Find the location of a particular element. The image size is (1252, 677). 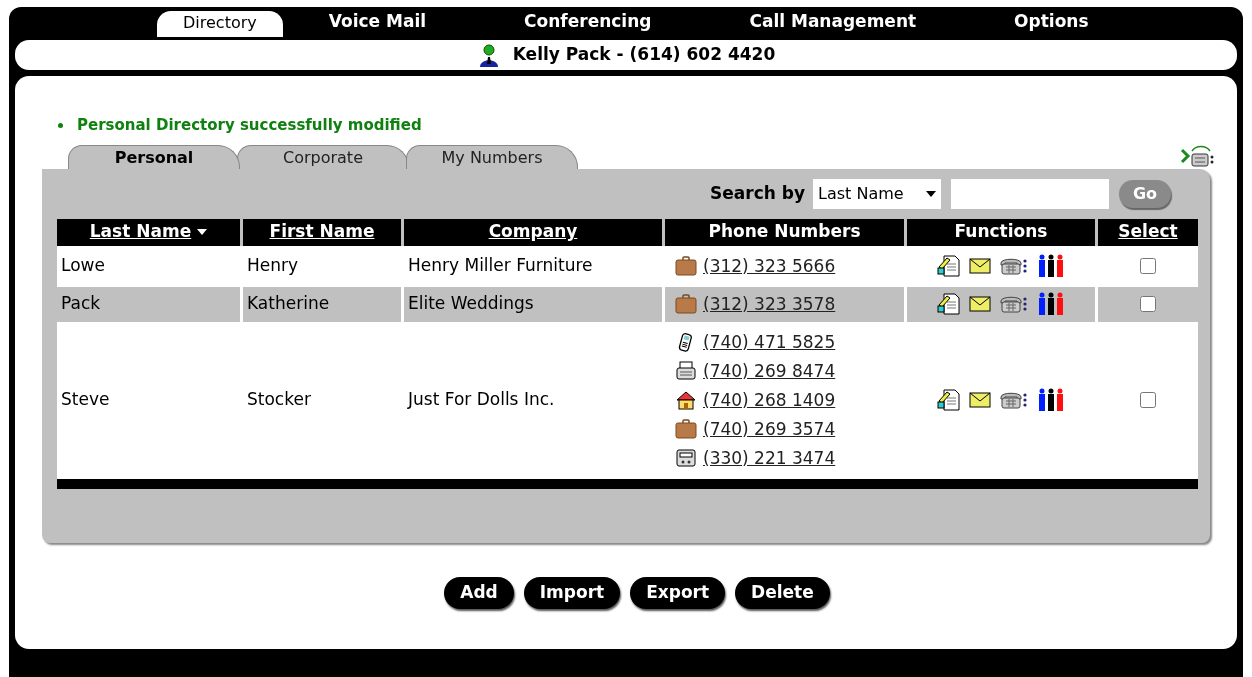

house-icon is located at coordinates (686, 400).